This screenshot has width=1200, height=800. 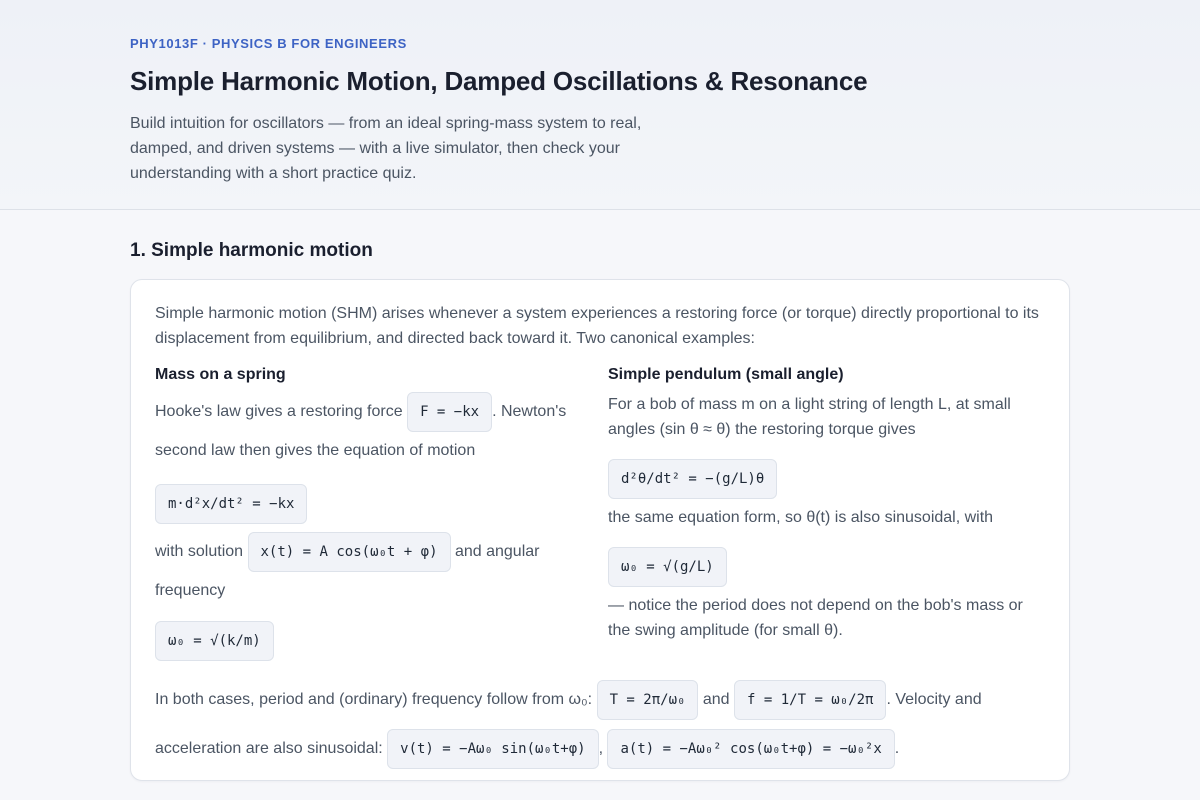 I want to click on summary-end: ., so click(x=897, y=748).